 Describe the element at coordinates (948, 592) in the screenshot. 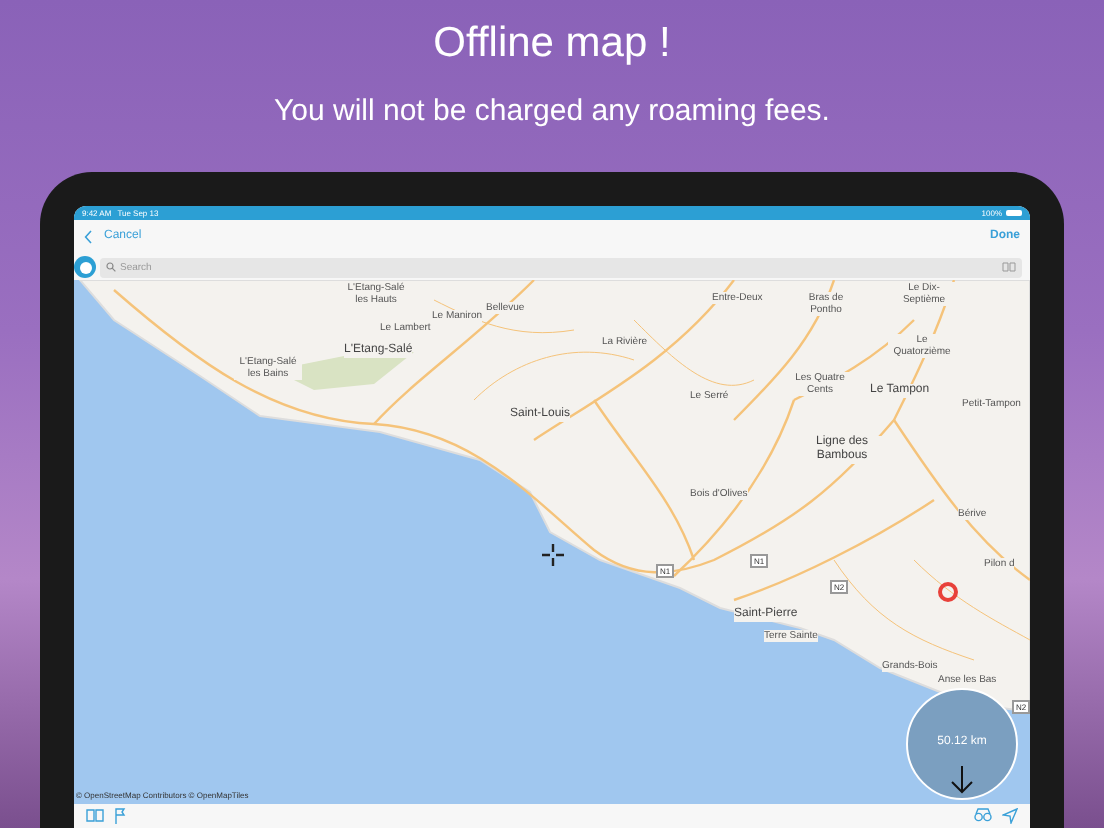

I see `location-marker` at that location.